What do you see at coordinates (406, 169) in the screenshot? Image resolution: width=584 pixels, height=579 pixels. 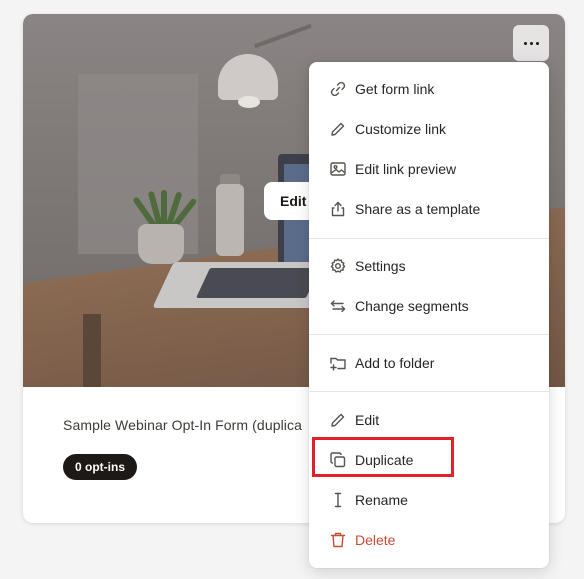 I see `menu-item-label: Edit link preview` at bounding box center [406, 169].